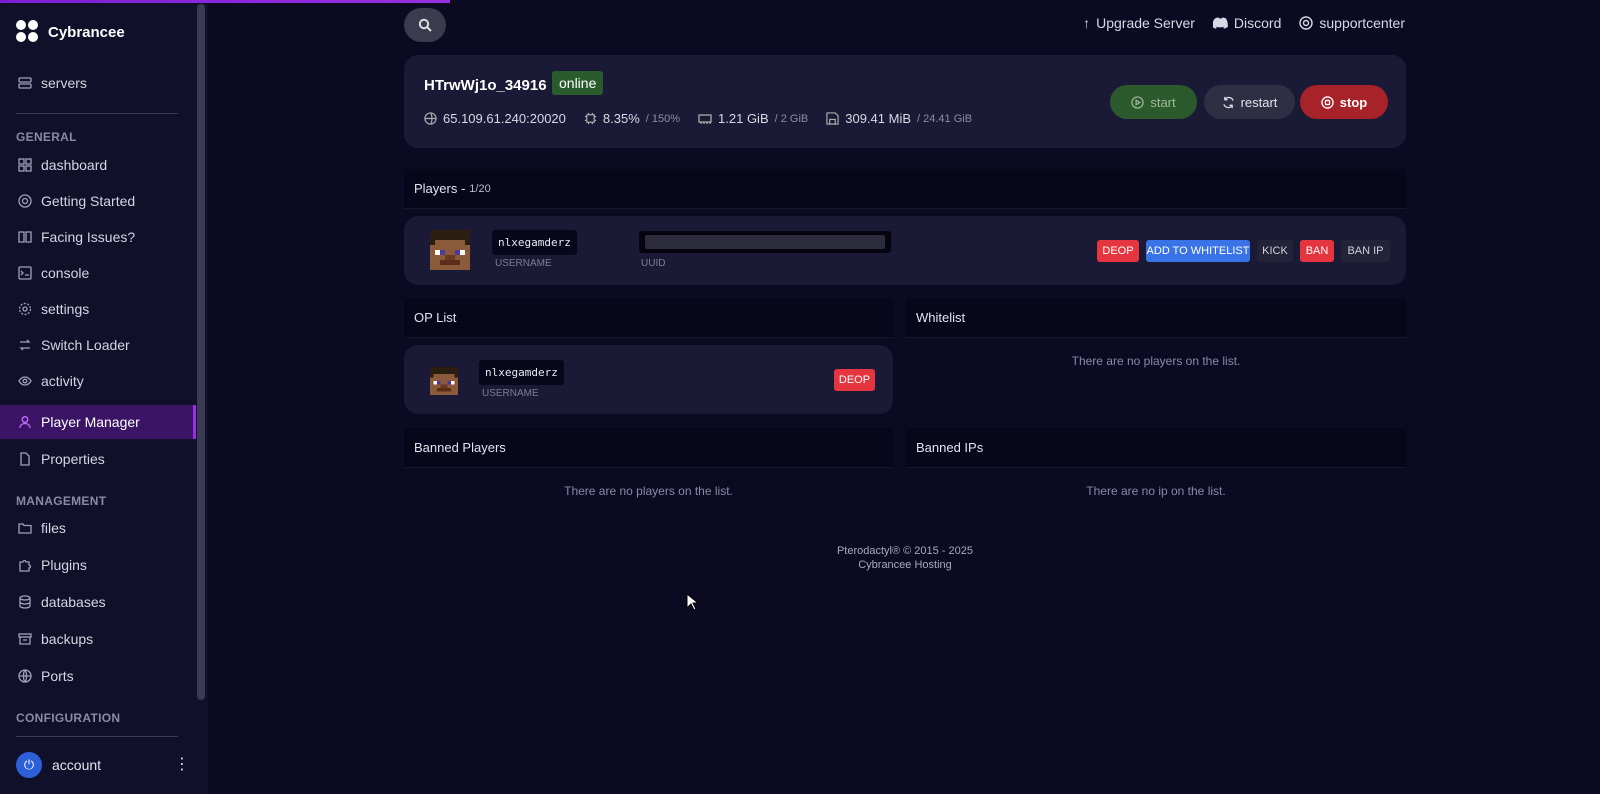 This screenshot has width=1600, height=794. I want to click on discord-icon, so click(1220, 23).